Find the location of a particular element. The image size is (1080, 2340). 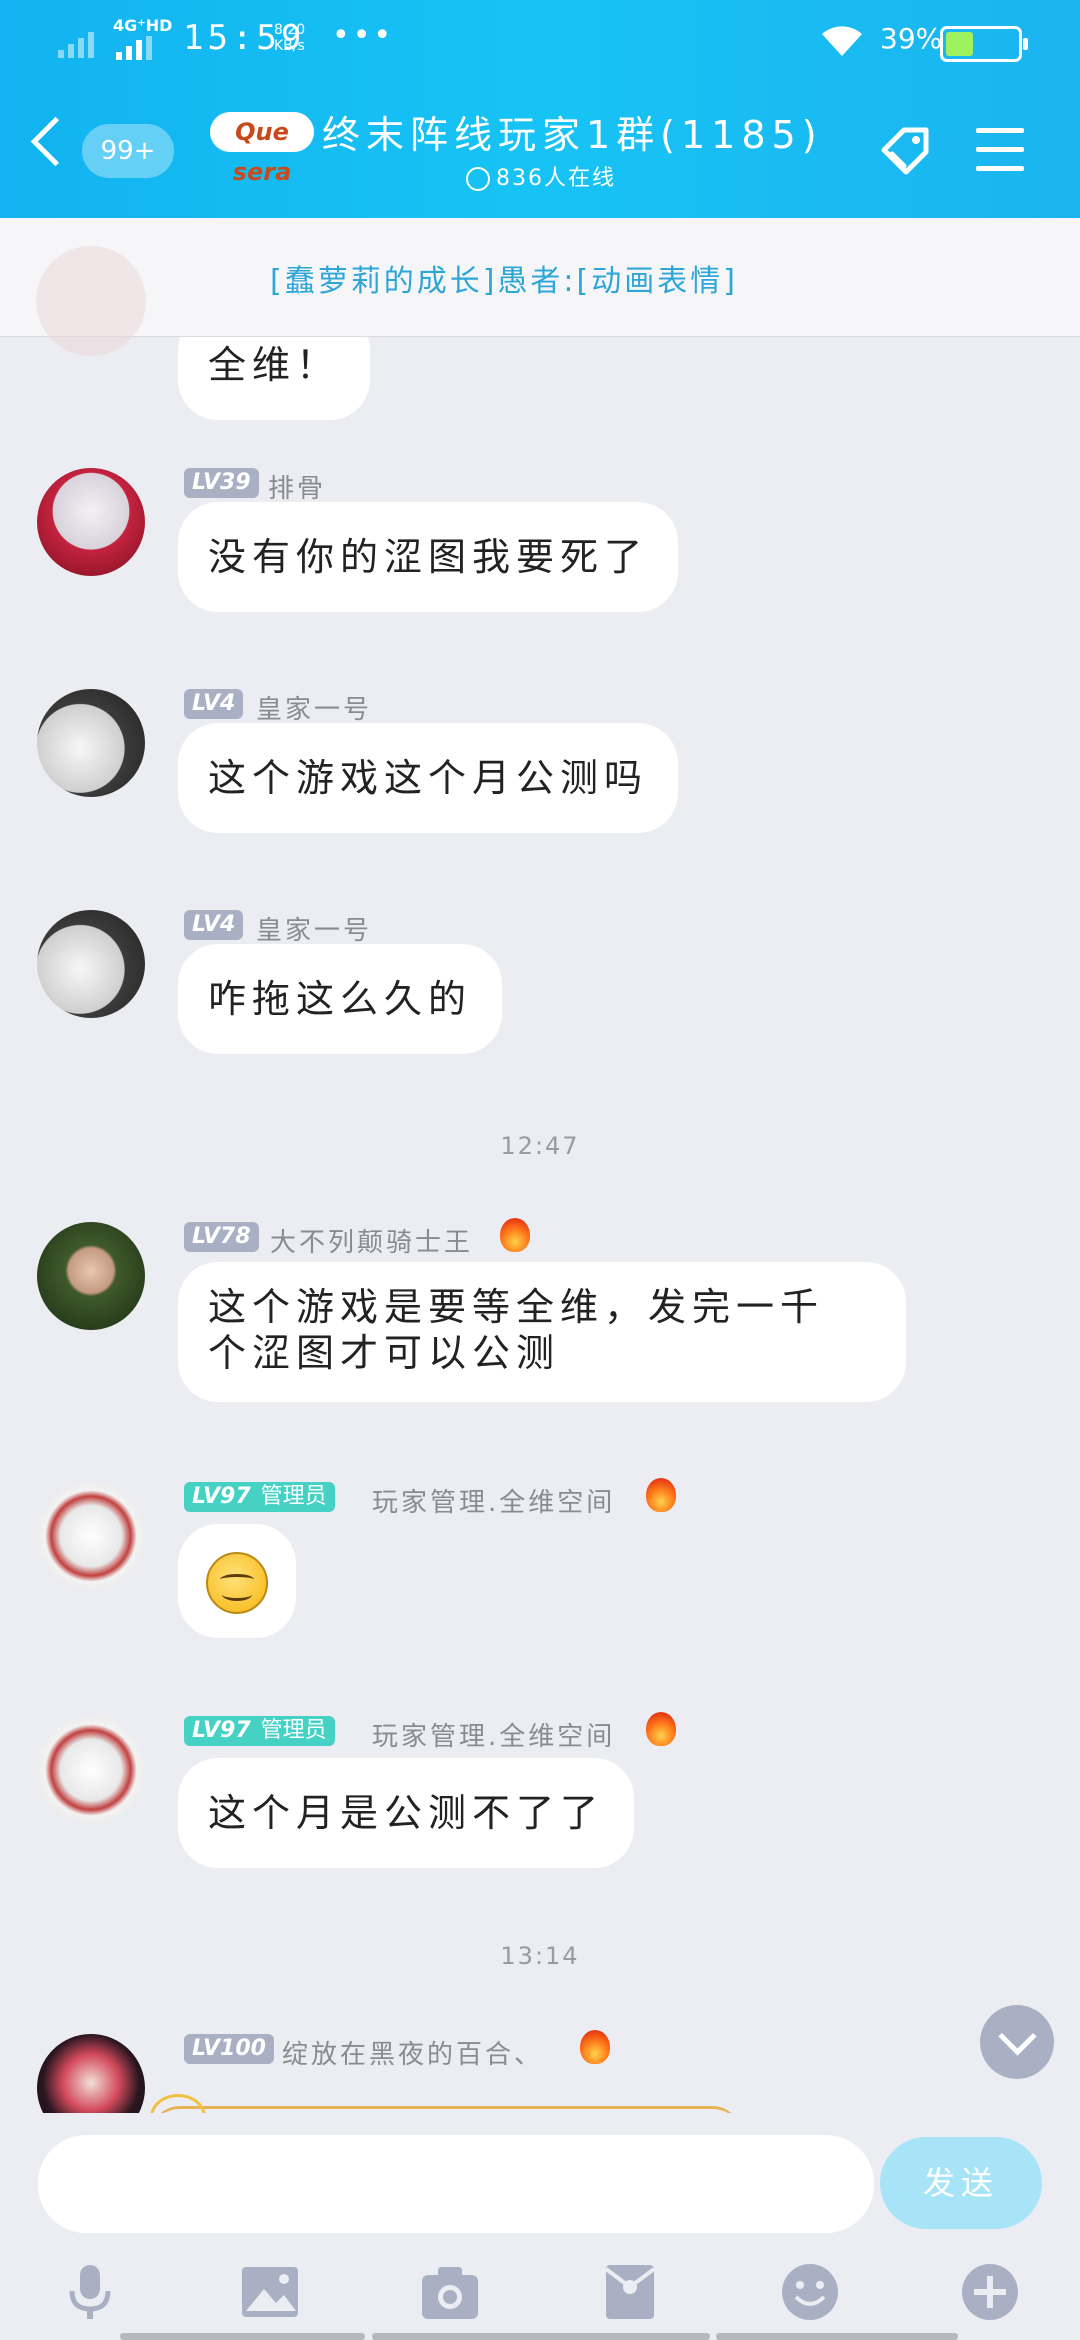

signal-icon is located at coordinates (76, 45).